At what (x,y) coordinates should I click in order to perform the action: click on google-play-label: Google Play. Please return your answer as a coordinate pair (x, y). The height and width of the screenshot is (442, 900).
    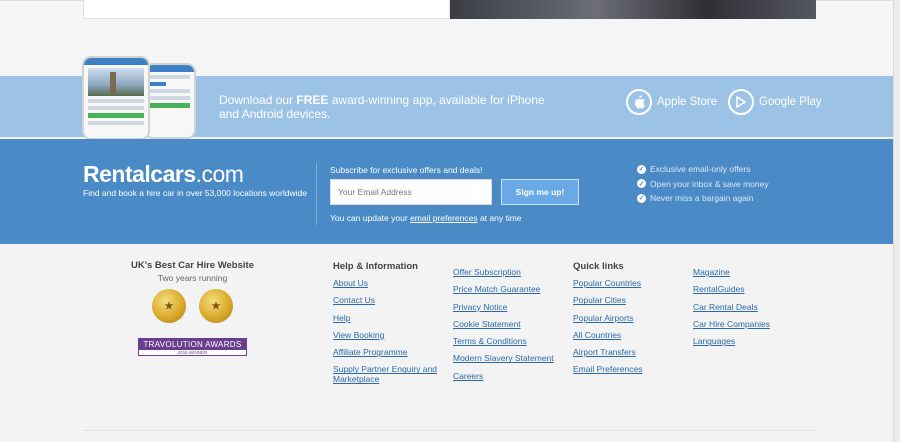
    Looking at the image, I should click on (790, 101).